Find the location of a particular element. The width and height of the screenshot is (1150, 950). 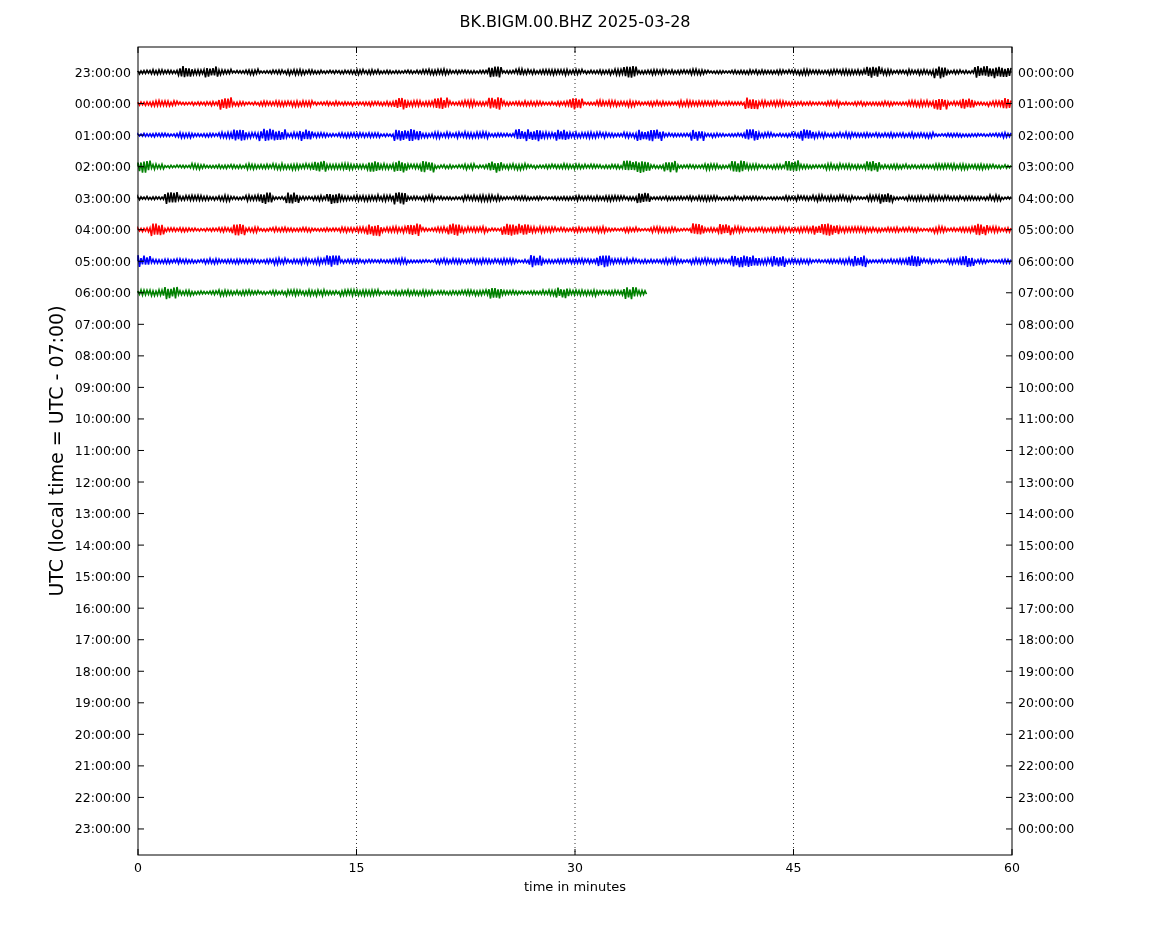

x-tick-label: 60 is located at coordinates (1012, 867).